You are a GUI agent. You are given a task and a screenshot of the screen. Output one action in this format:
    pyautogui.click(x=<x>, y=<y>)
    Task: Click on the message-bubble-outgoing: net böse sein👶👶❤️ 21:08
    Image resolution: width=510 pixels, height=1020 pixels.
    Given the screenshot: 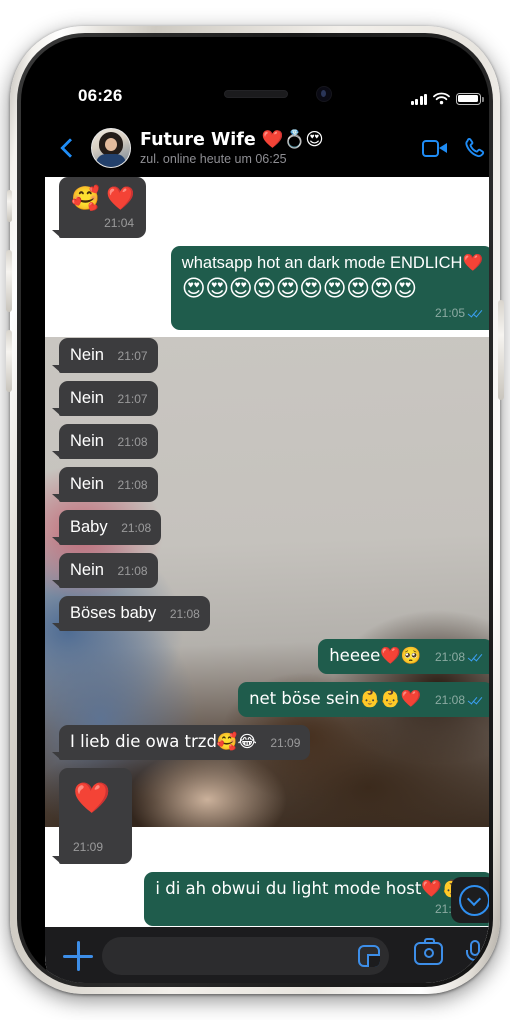 What is the action you would take?
    pyautogui.click(x=363, y=699)
    